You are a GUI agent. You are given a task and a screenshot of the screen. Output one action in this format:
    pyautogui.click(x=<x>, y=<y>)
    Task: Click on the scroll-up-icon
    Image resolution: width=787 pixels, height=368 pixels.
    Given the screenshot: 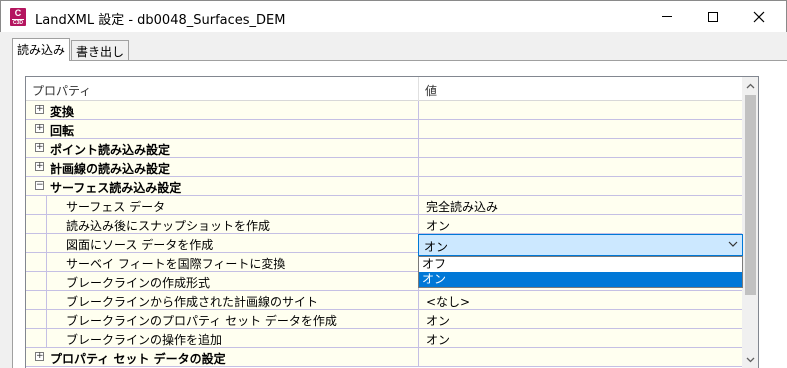 What is the action you would take?
    pyautogui.click(x=750, y=85)
    